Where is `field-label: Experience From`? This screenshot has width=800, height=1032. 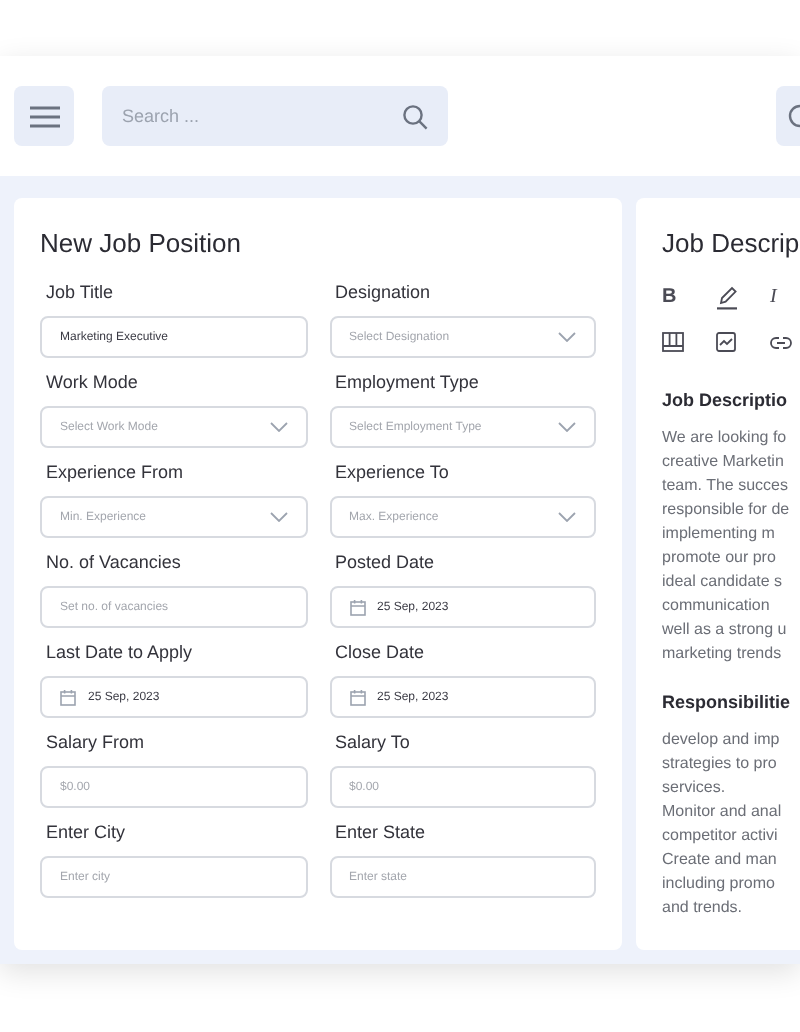
field-label: Experience From is located at coordinates (115, 472).